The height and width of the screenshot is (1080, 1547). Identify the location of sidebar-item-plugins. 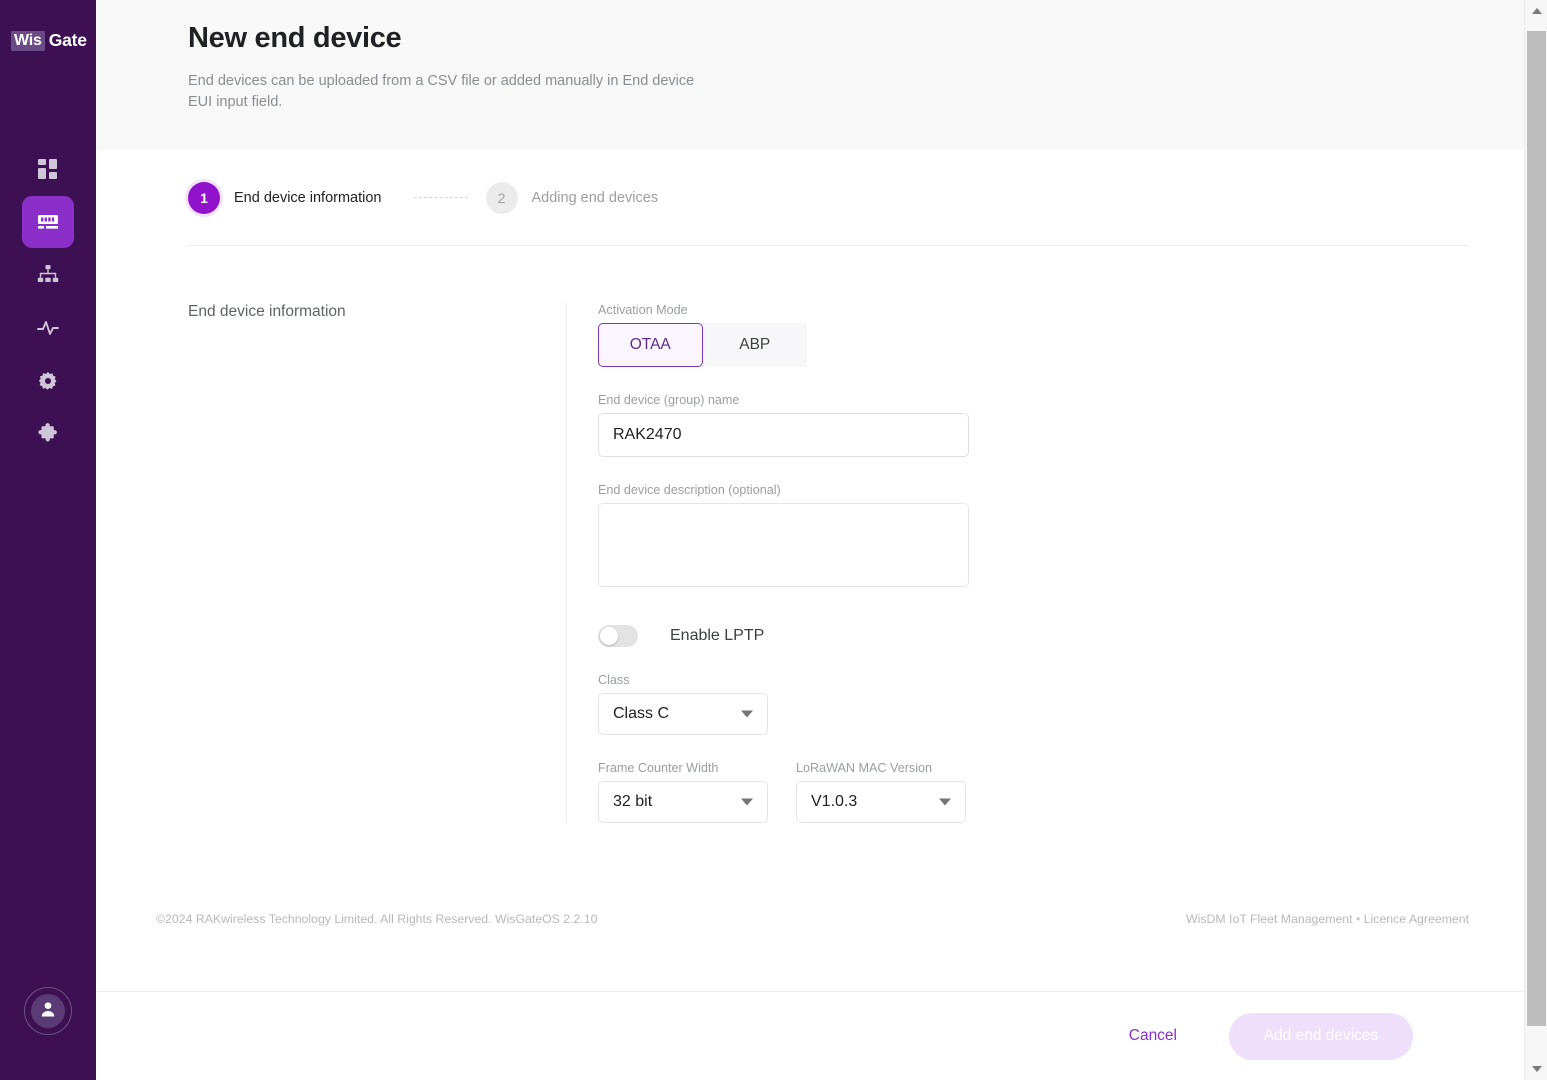
(48, 434).